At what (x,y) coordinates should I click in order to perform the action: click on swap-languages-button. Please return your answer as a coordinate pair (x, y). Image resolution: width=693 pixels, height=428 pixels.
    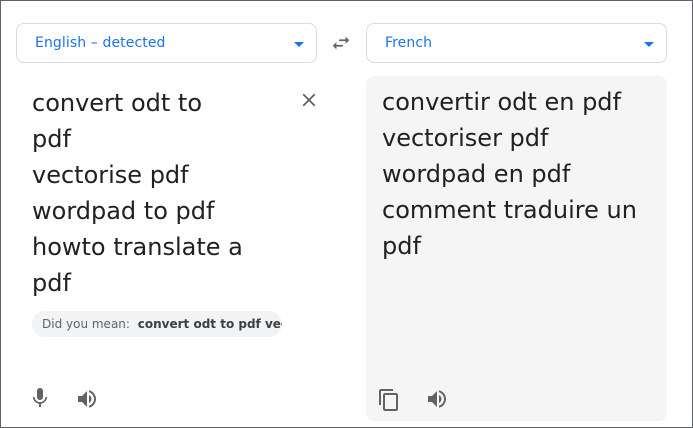
    Looking at the image, I should click on (341, 43).